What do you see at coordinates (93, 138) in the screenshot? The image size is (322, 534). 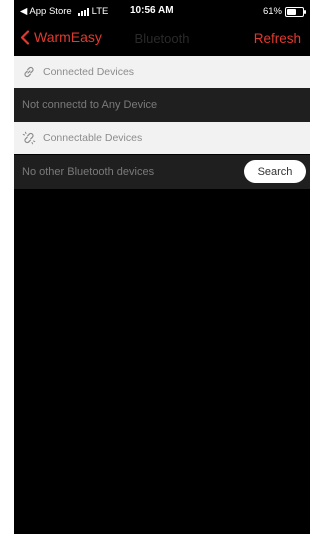 I see `connectable-devices-label: Connectable Devices` at bounding box center [93, 138].